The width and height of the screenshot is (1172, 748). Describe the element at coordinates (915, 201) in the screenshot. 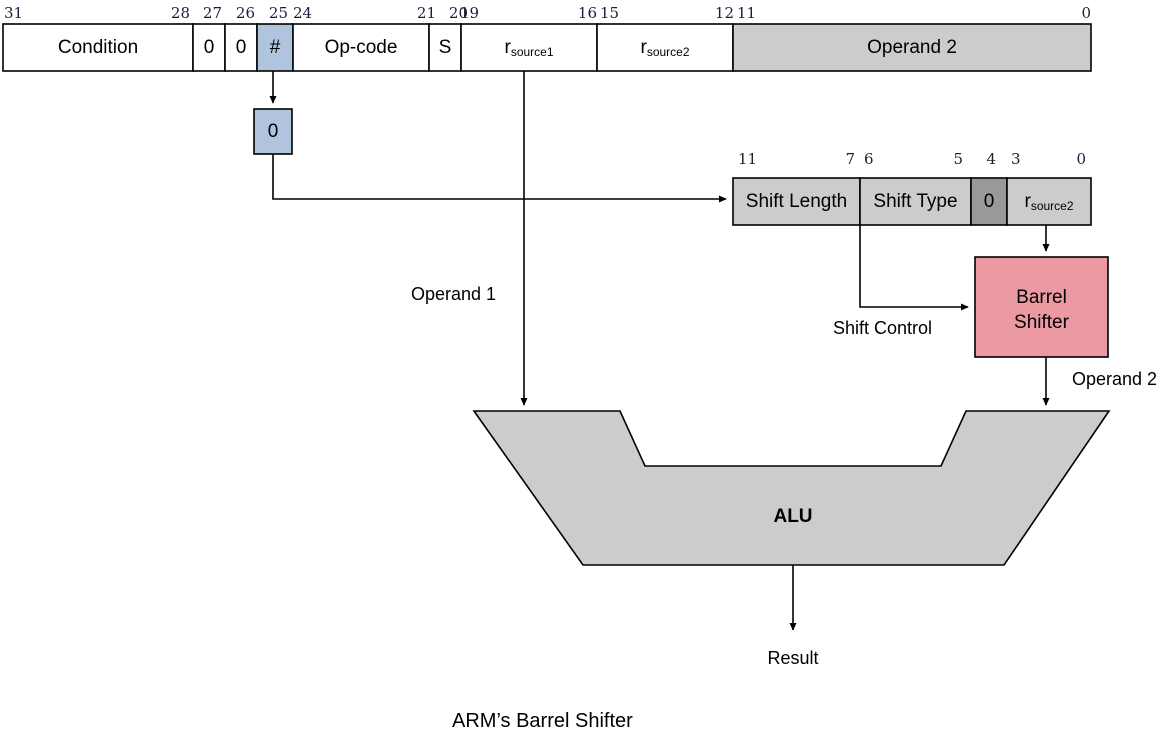

I see `field-shift-type` at that location.